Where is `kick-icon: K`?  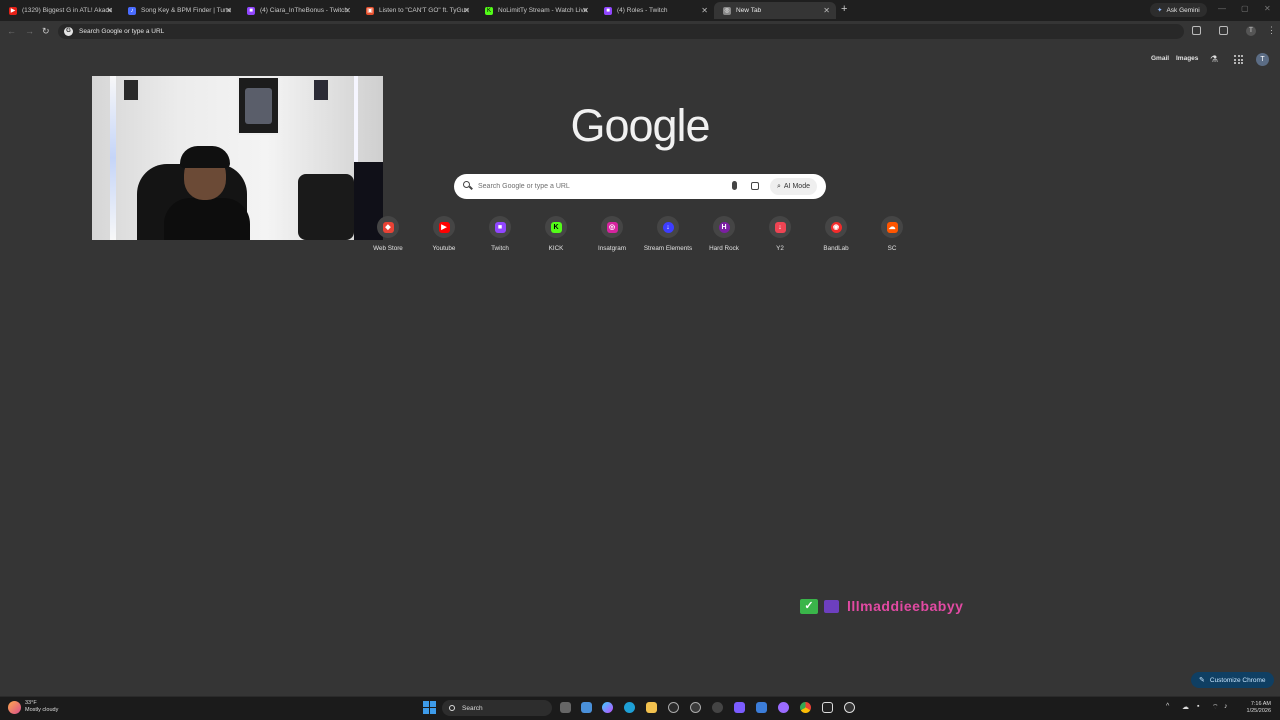
kick-icon: K is located at coordinates (556, 227).